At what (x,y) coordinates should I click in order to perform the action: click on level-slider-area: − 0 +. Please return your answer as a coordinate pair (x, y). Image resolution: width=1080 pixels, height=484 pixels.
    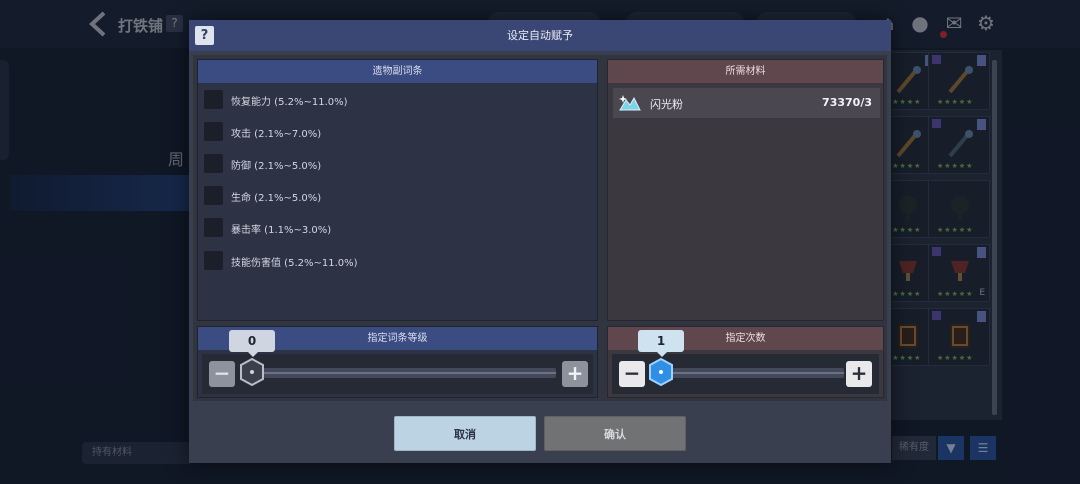
    Looking at the image, I should click on (397, 362).